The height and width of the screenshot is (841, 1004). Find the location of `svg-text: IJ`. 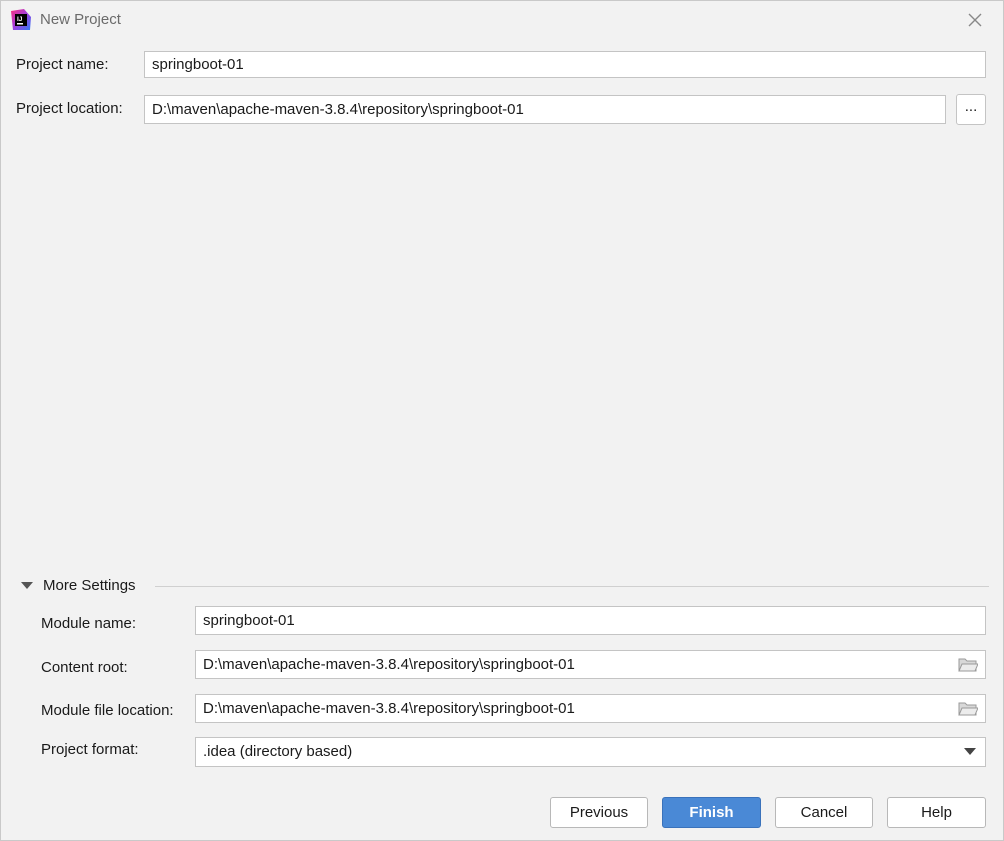

svg-text: IJ is located at coordinates (20, 19).